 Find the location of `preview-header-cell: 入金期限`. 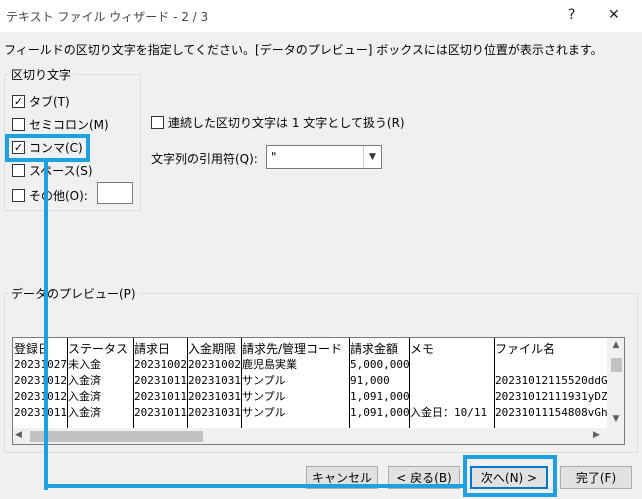

preview-header-cell: 入金期限 is located at coordinates (212, 349).